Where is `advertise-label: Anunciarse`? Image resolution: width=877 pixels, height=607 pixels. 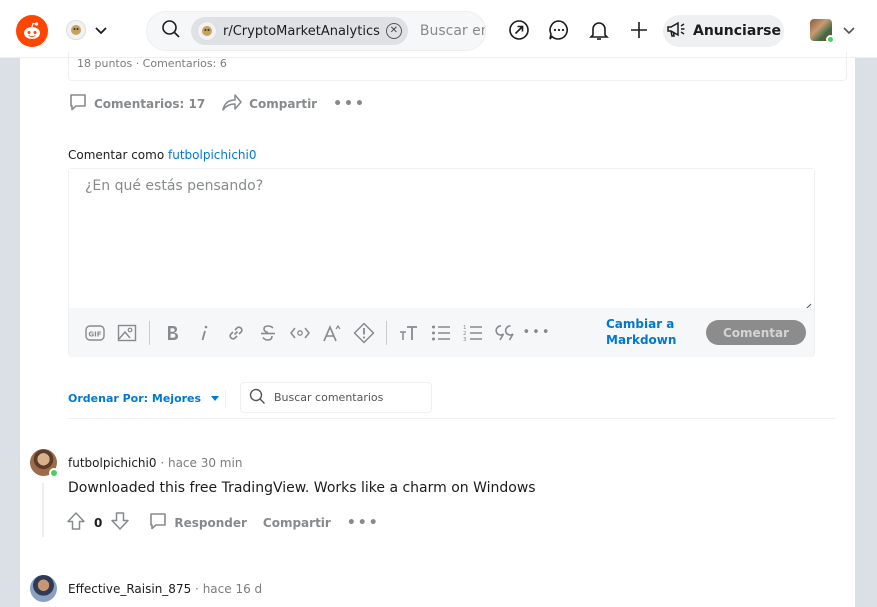
advertise-label: Anunciarse is located at coordinates (736, 31).